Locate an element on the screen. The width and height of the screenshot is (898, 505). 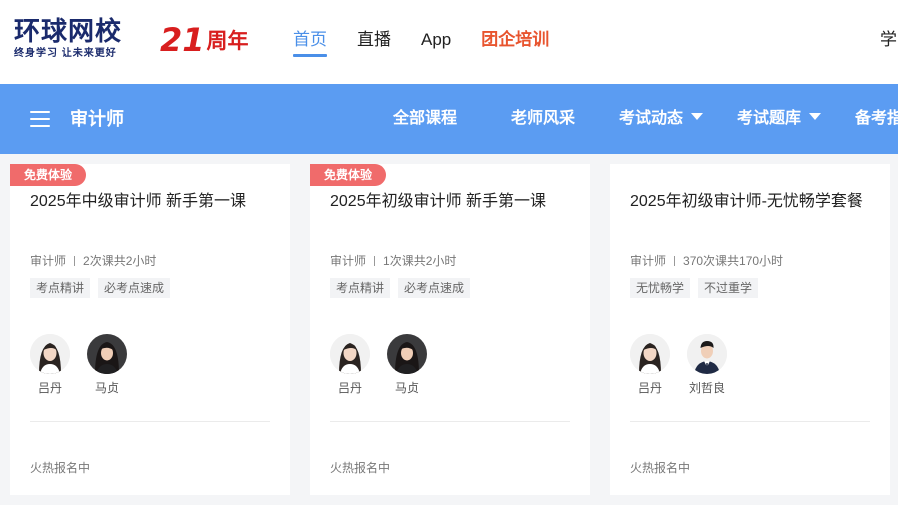
course-title: 2025年初级审计师 新手第一课 is located at coordinates (438, 202).